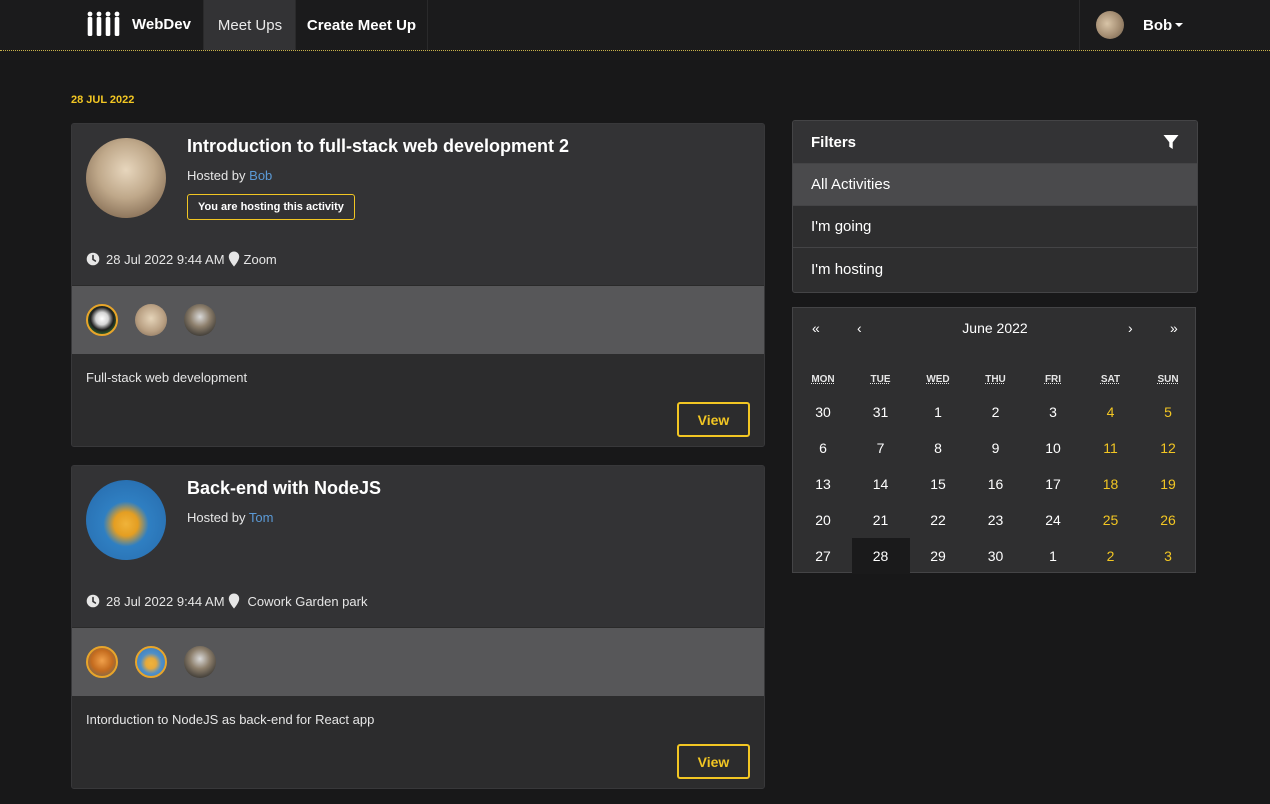  I want to click on calendar-day: 8, so click(938, 448).